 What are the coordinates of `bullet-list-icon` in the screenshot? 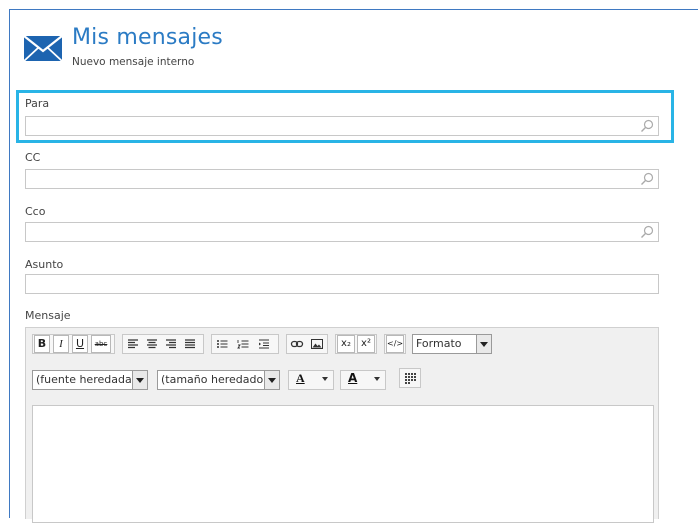 It's located at (222, 344).